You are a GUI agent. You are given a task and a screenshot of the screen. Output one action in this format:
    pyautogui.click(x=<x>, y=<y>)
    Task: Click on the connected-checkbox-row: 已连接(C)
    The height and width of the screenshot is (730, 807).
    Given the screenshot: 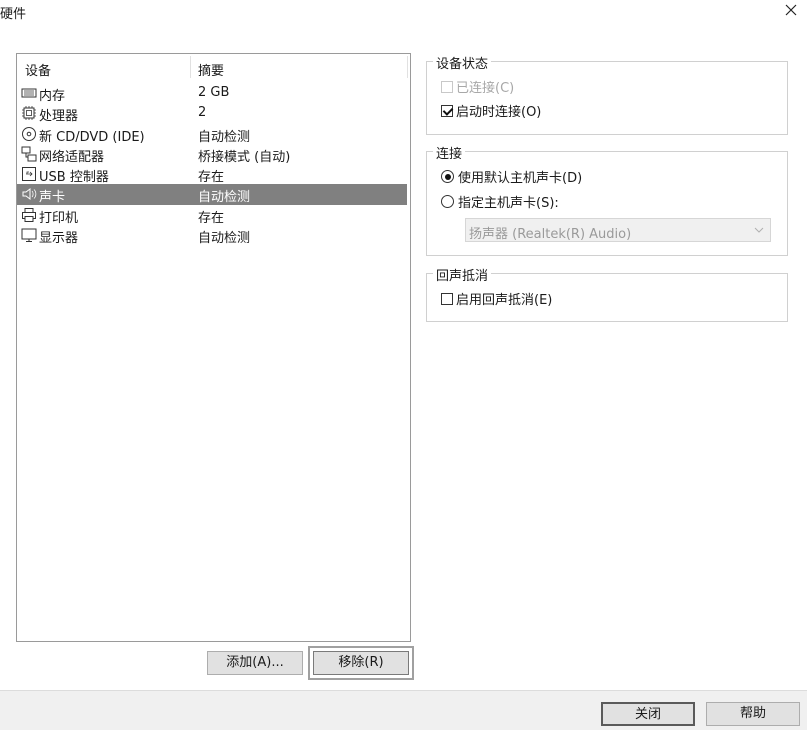 What is the action you would take?
    pyautogui.click(x=477, y=86)
    